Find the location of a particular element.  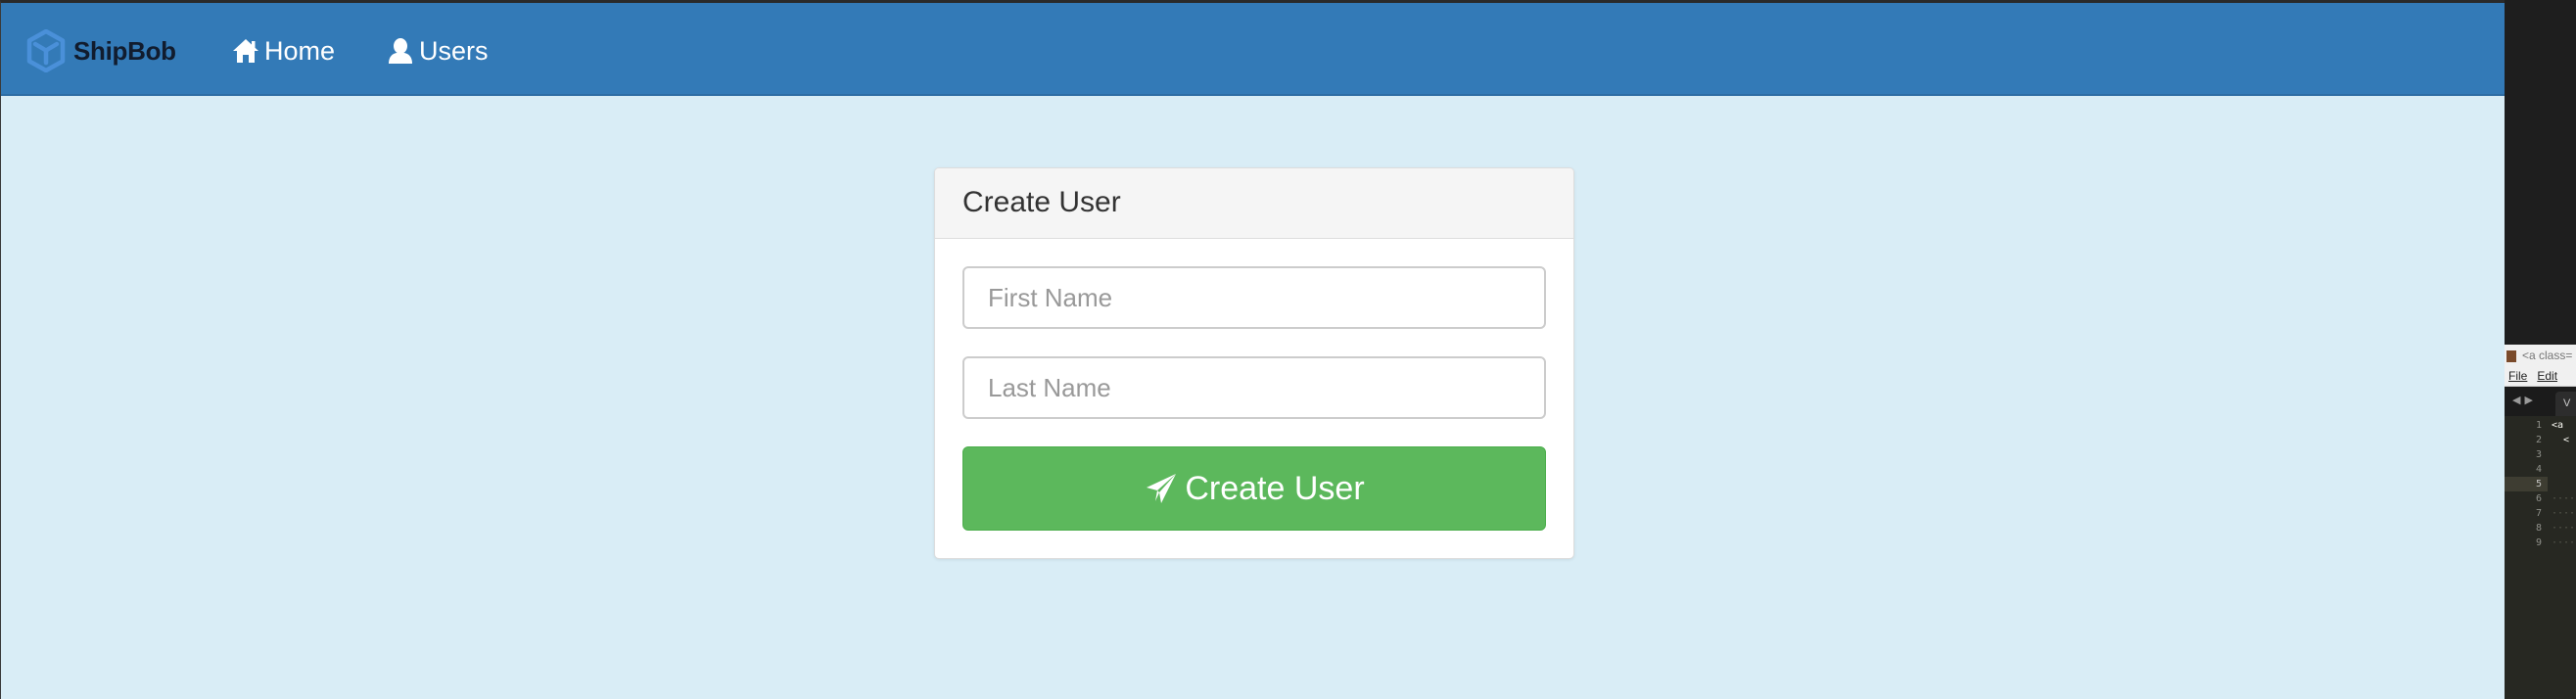

last-name-input is located at coordinates (1254, 387).